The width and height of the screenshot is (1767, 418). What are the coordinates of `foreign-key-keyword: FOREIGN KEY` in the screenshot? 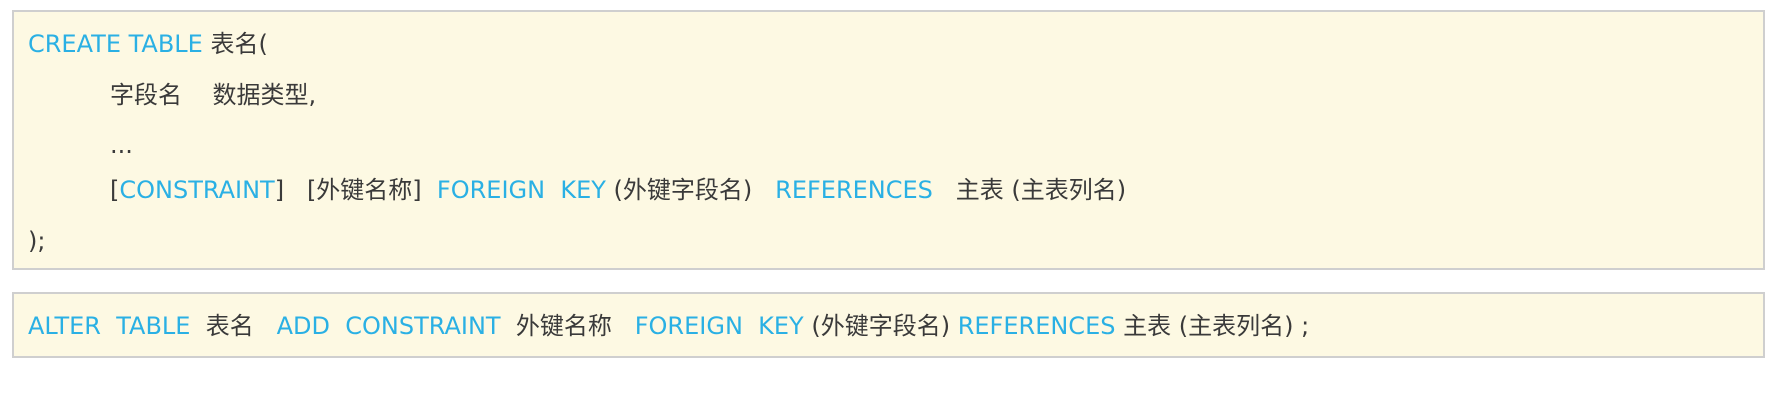 It's located at (521, 190).